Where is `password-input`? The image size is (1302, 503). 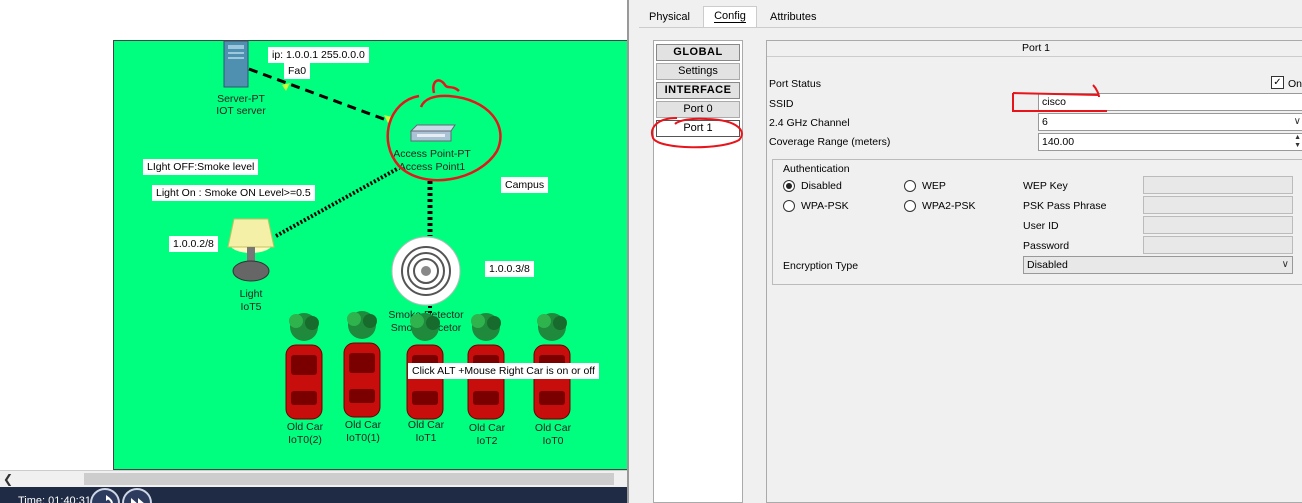
password-input is located at coordinates (1218, 245).